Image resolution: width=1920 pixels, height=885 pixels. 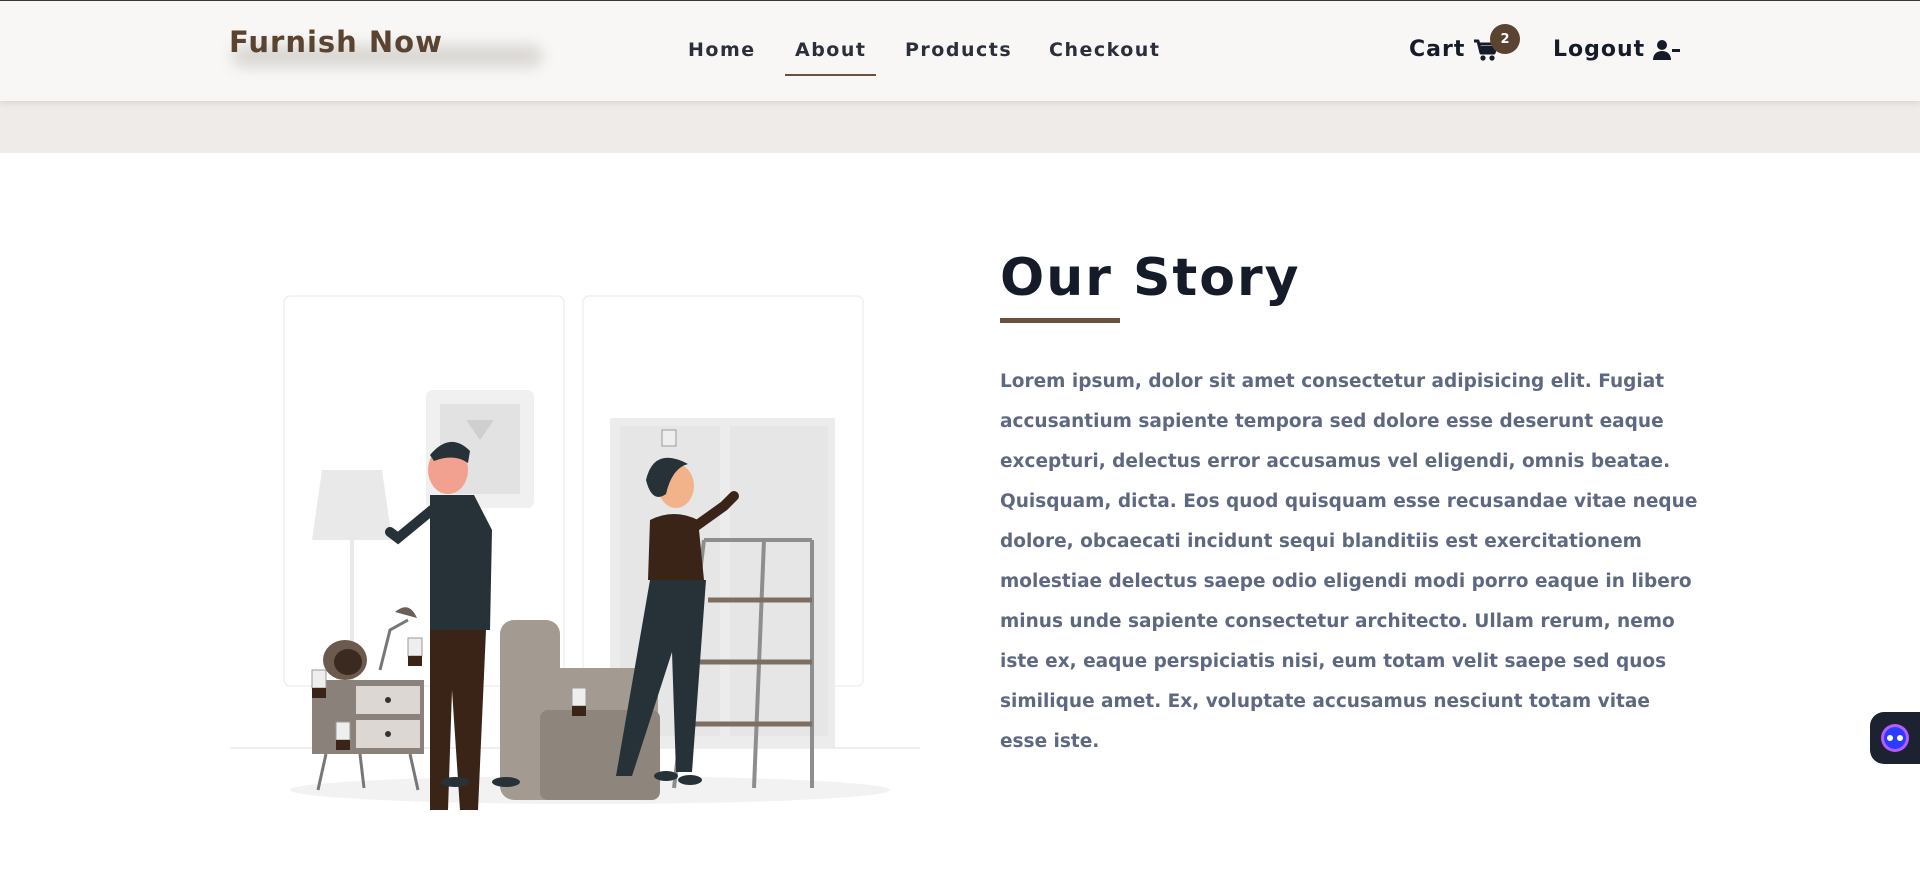 I want to click on header-band, so click(x=960, y=127).